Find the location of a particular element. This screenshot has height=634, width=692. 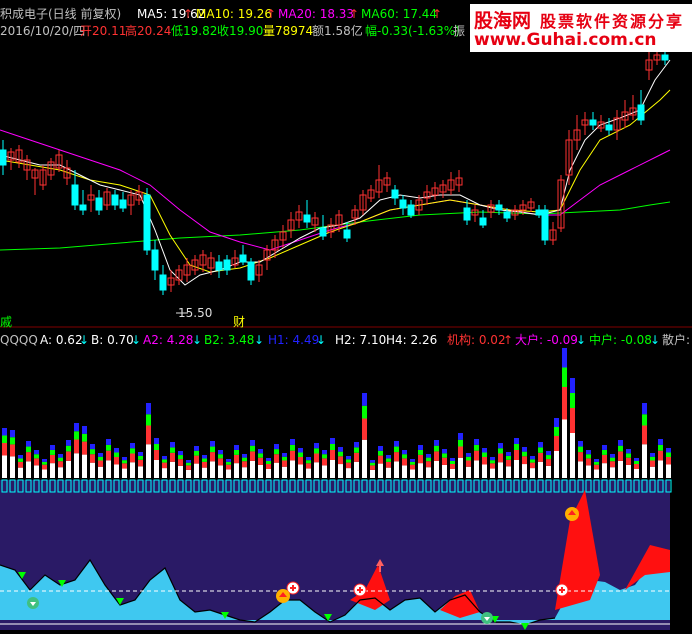

ind-jigou-arrow: ↑ is located at coordinates (508, 340).